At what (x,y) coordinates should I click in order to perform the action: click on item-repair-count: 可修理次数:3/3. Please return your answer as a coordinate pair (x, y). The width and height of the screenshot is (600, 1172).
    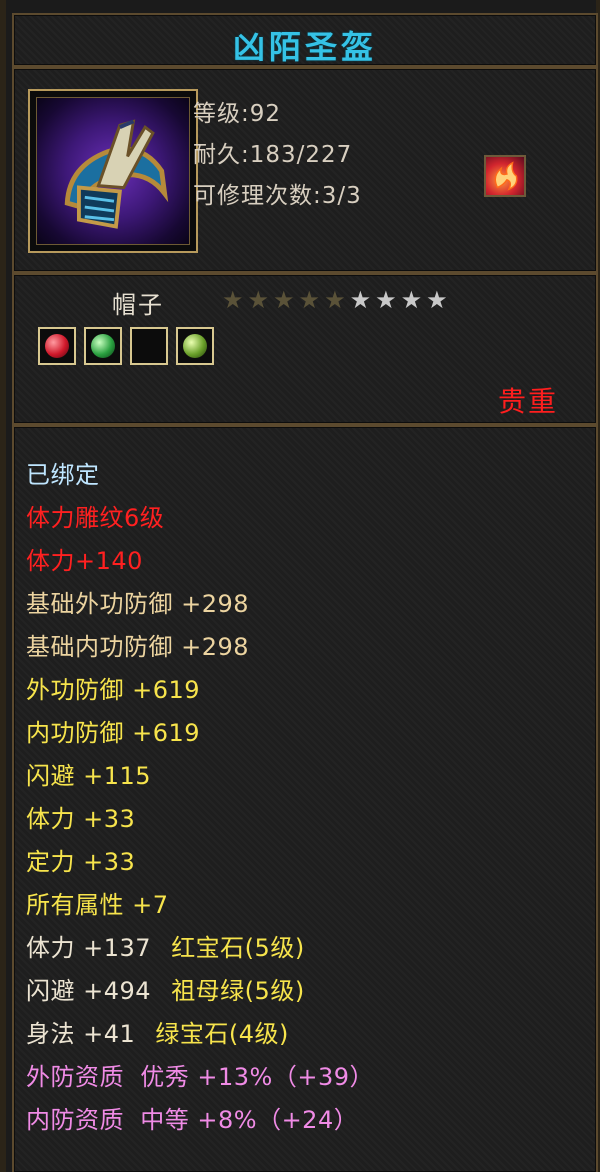
    Looking at the image, I should click on (277, 196).